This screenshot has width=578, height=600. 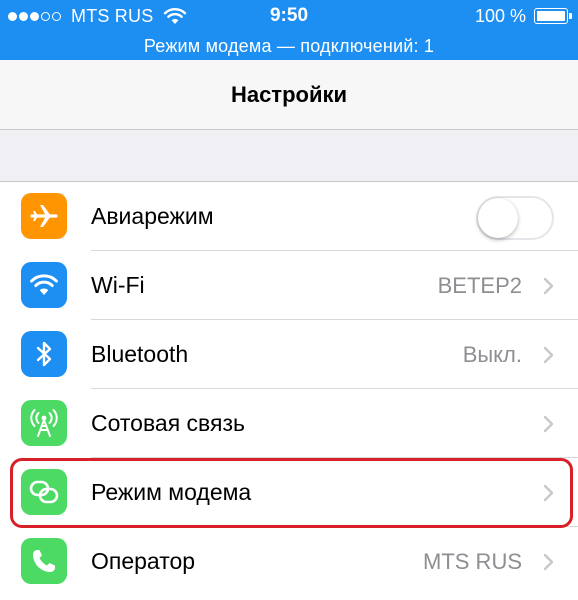 I want to click on airplane-icon, so click(x=44, y=216).